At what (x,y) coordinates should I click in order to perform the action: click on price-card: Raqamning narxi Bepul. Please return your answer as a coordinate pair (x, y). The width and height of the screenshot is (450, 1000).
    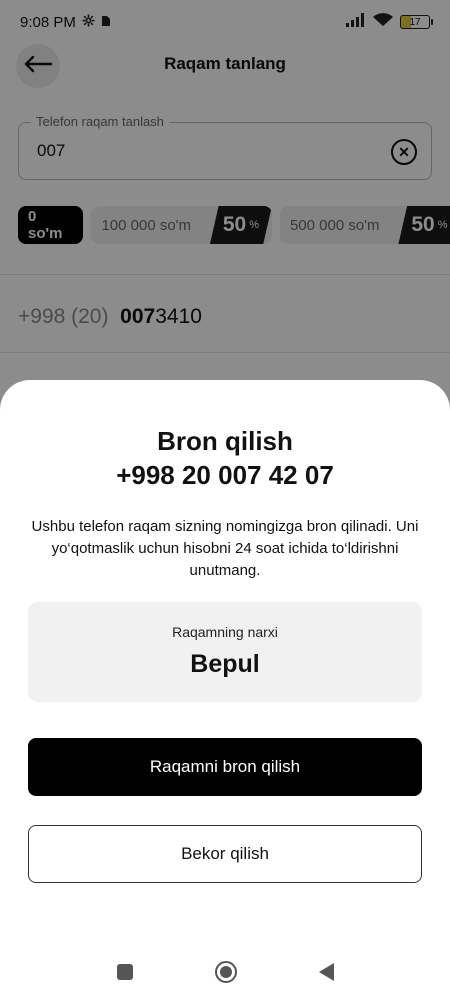
    Looking at the image, I should click on (225, 652).